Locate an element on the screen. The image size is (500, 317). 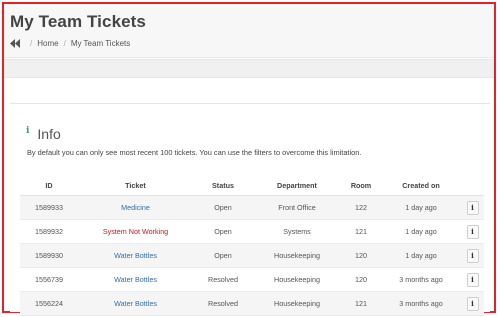
cell-department: Systems is located at coordinates (297, 231).